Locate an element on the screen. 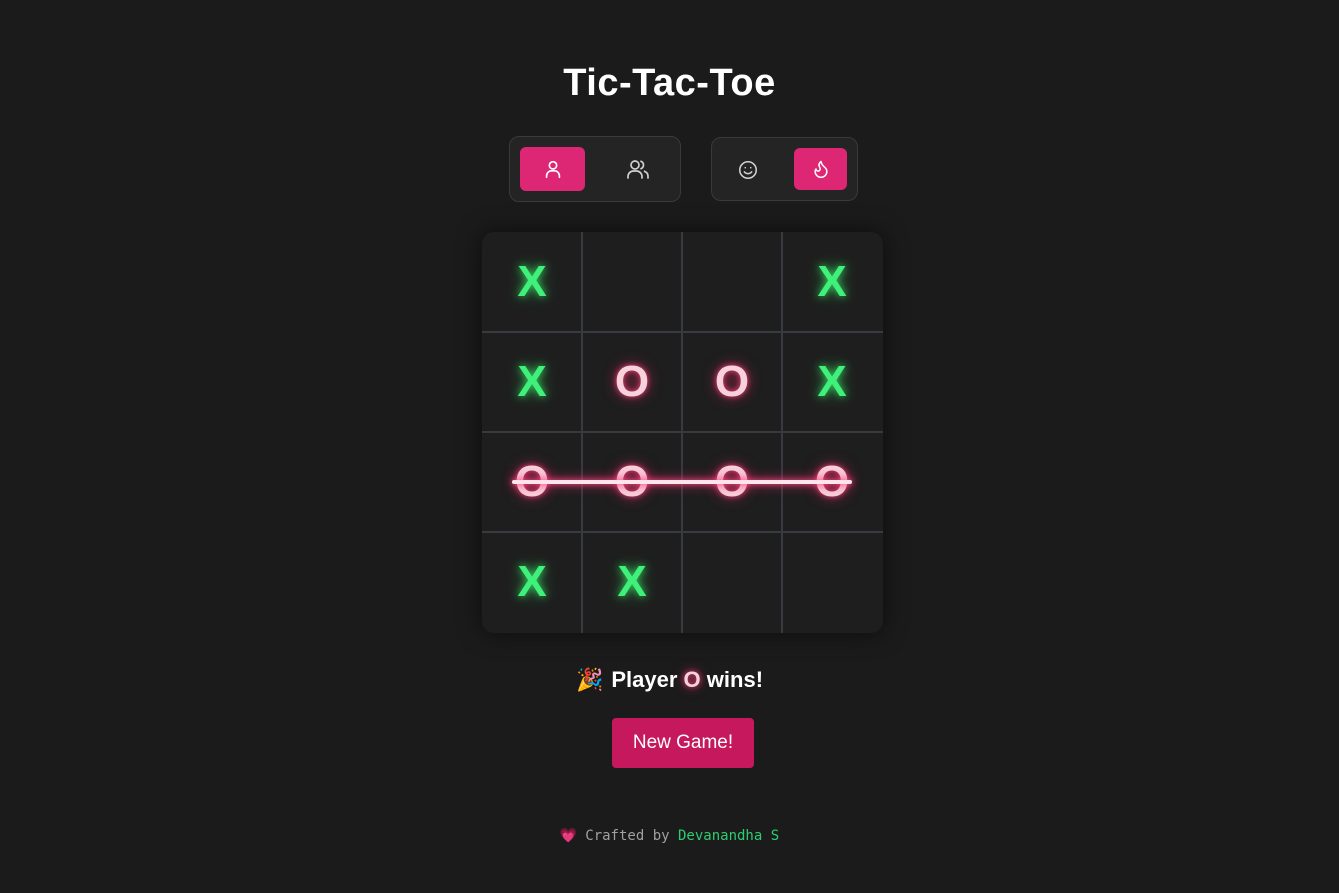  mode-toggle is located at coordinates (595, 169).